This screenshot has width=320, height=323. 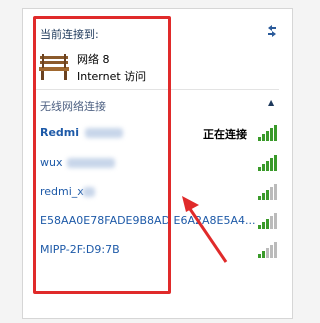 What do you see at coordinates (271, 102) in the screenshot?
I see `chevron-up-icon: ▲` at bounding box center [271, 102].